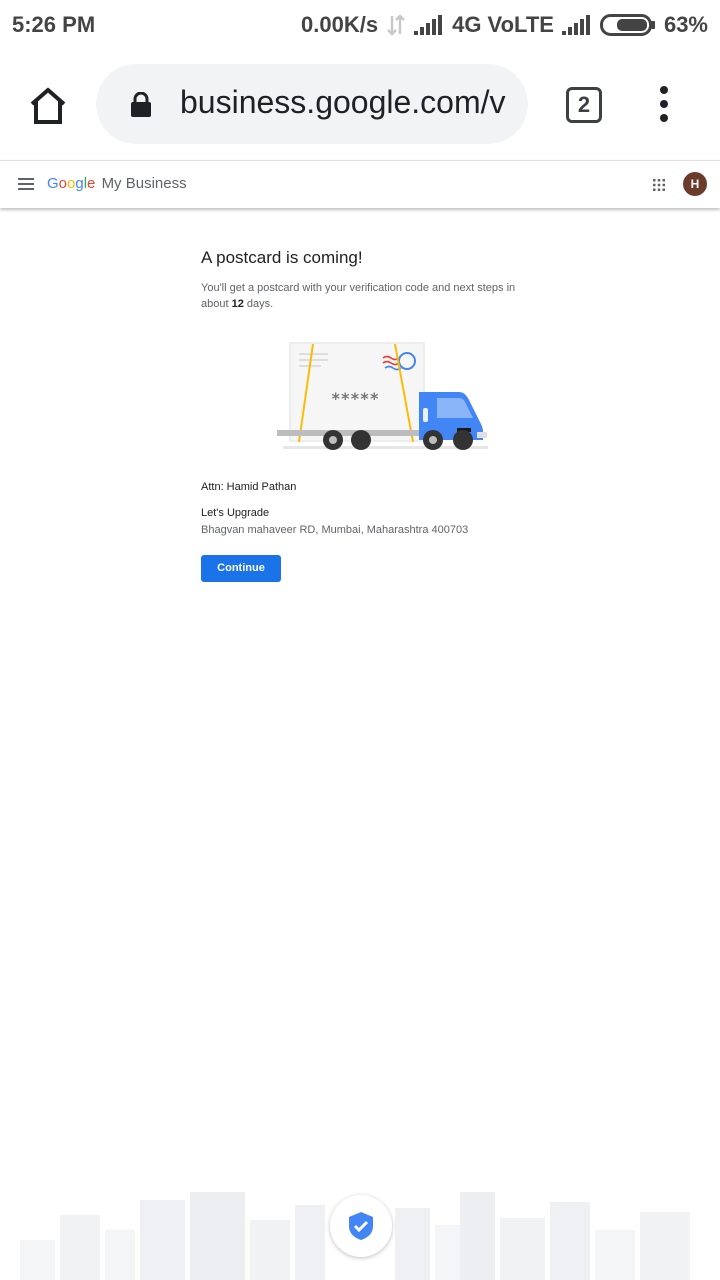 The width and height of the screenshot is (720, 1280). I want to click on menu-icon, so click(26, 184).